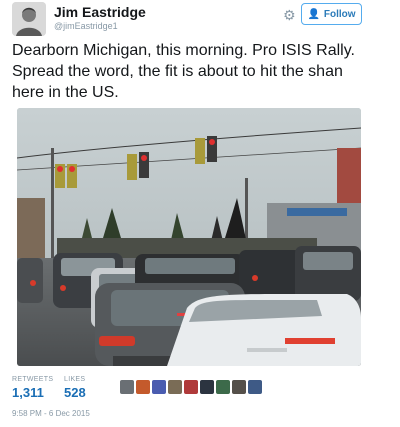  I want to click on tweet-timestamp: 9:58 PM - 6 Dec 2015, so click(51, 413).